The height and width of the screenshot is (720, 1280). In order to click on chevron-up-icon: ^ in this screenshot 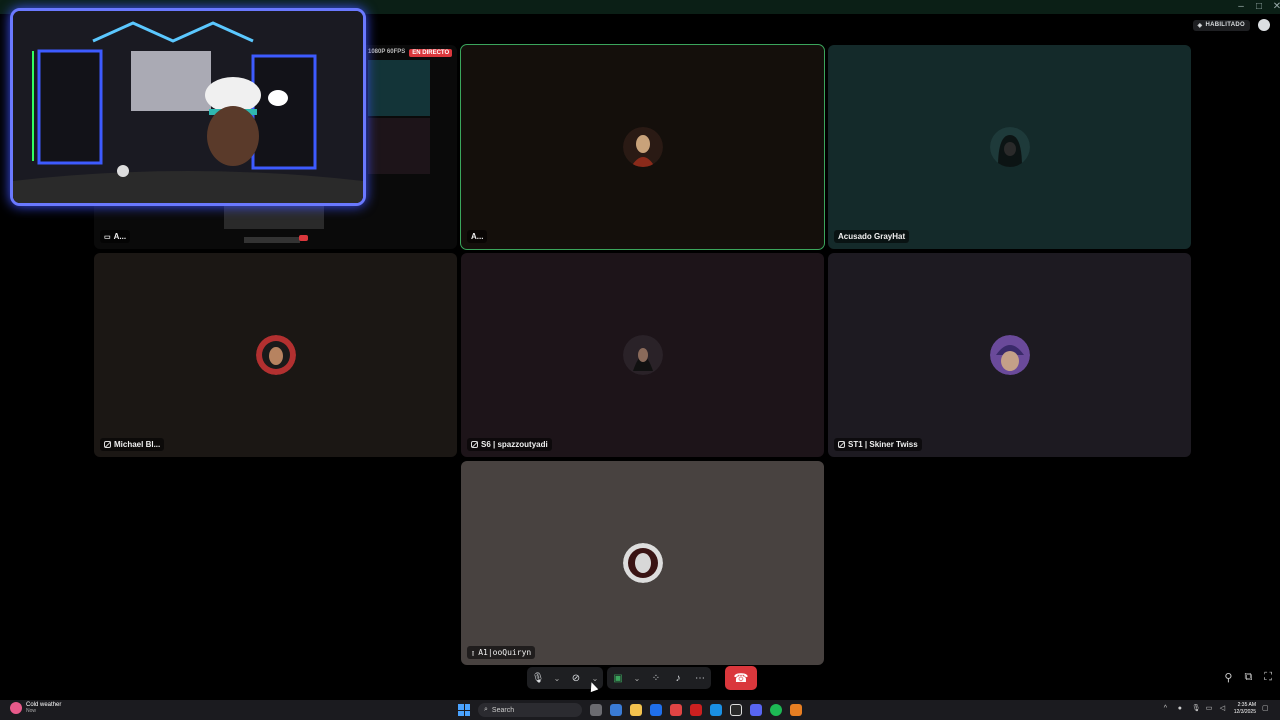, I will do `click(1168, 709)`.